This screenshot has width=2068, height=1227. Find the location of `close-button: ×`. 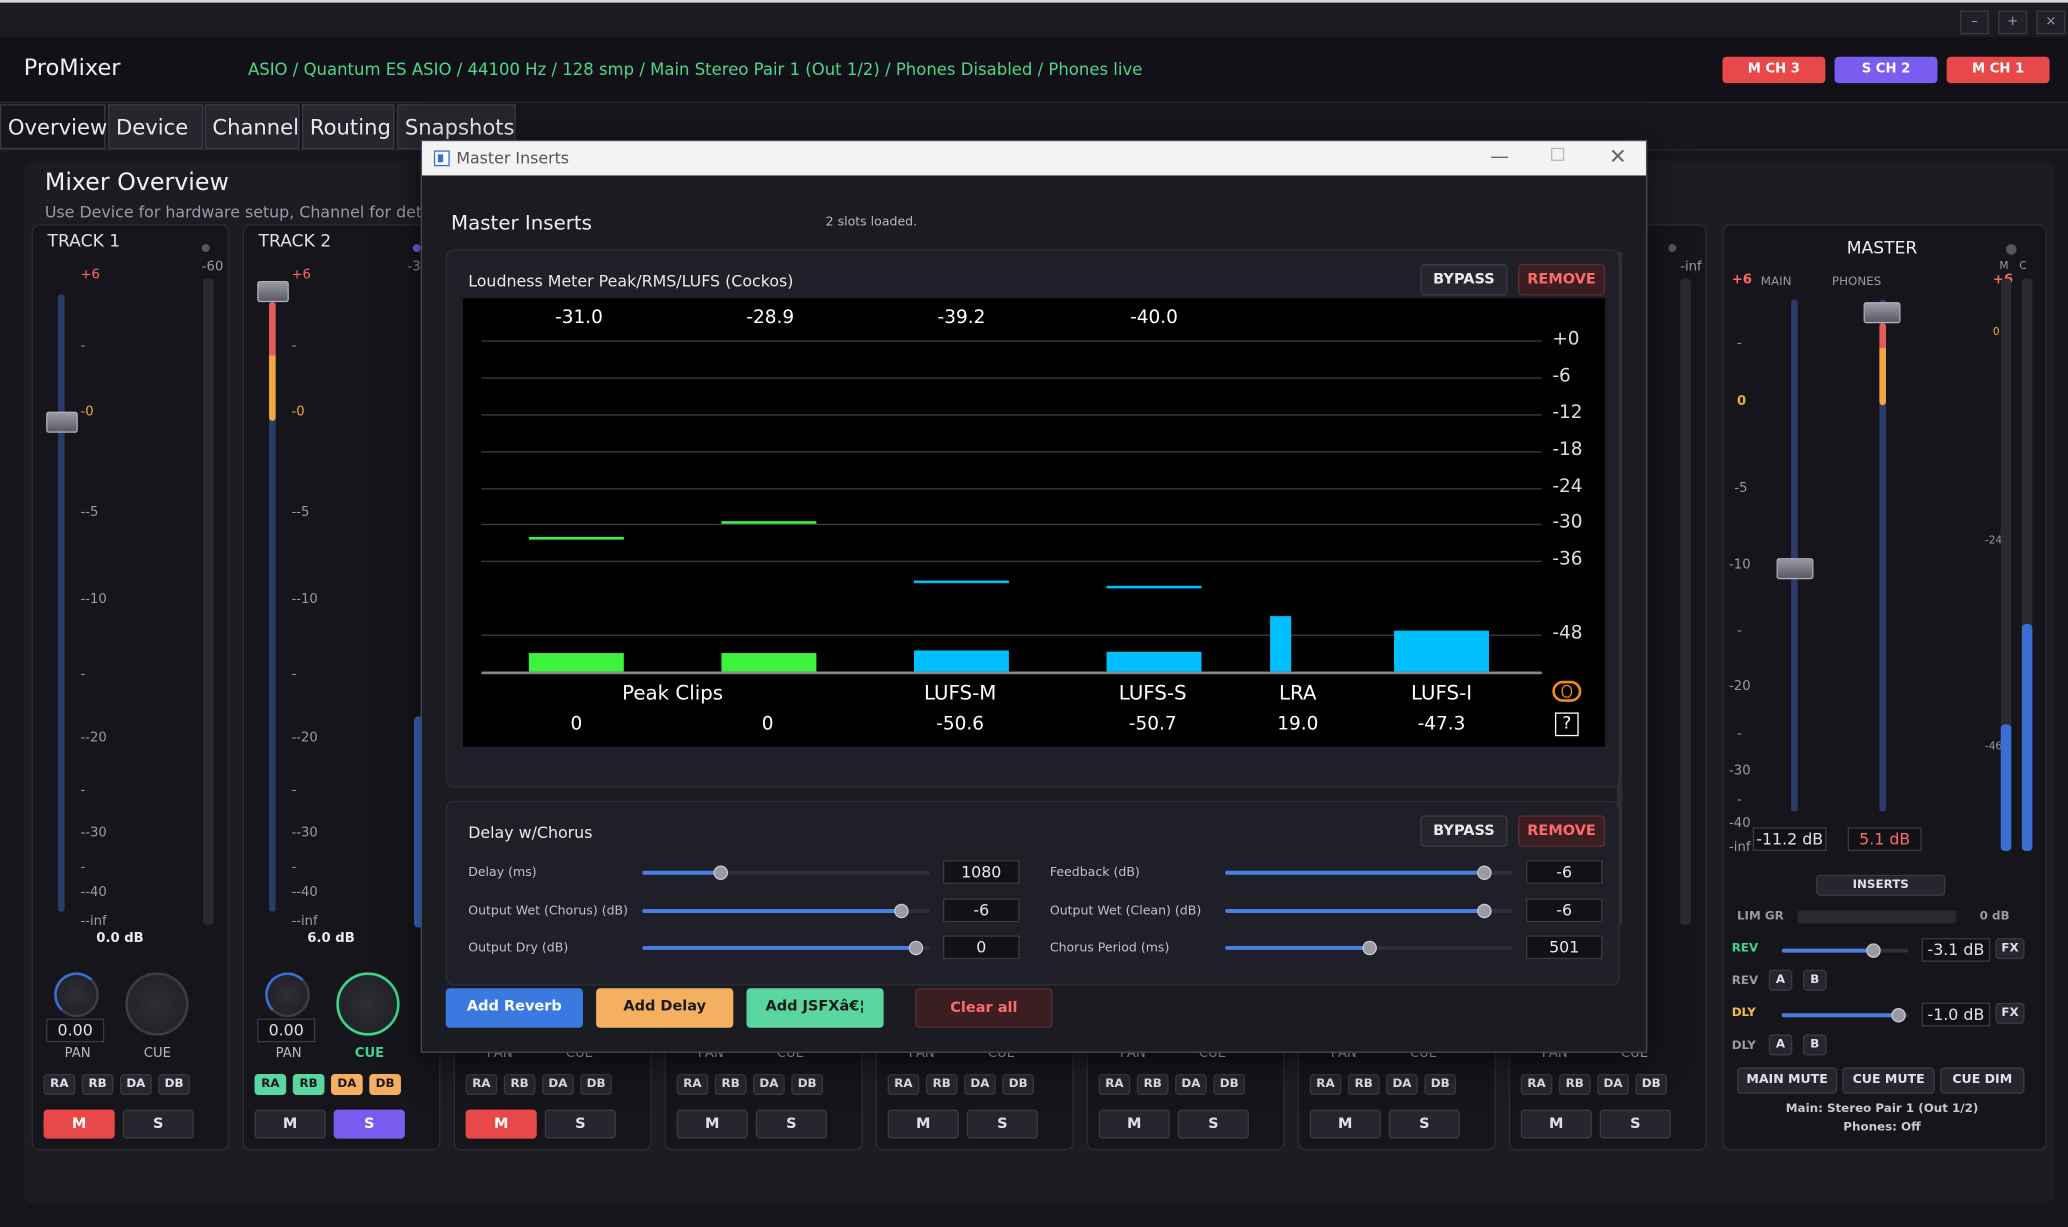

close-button: × is located at coordinates (2051, 22).